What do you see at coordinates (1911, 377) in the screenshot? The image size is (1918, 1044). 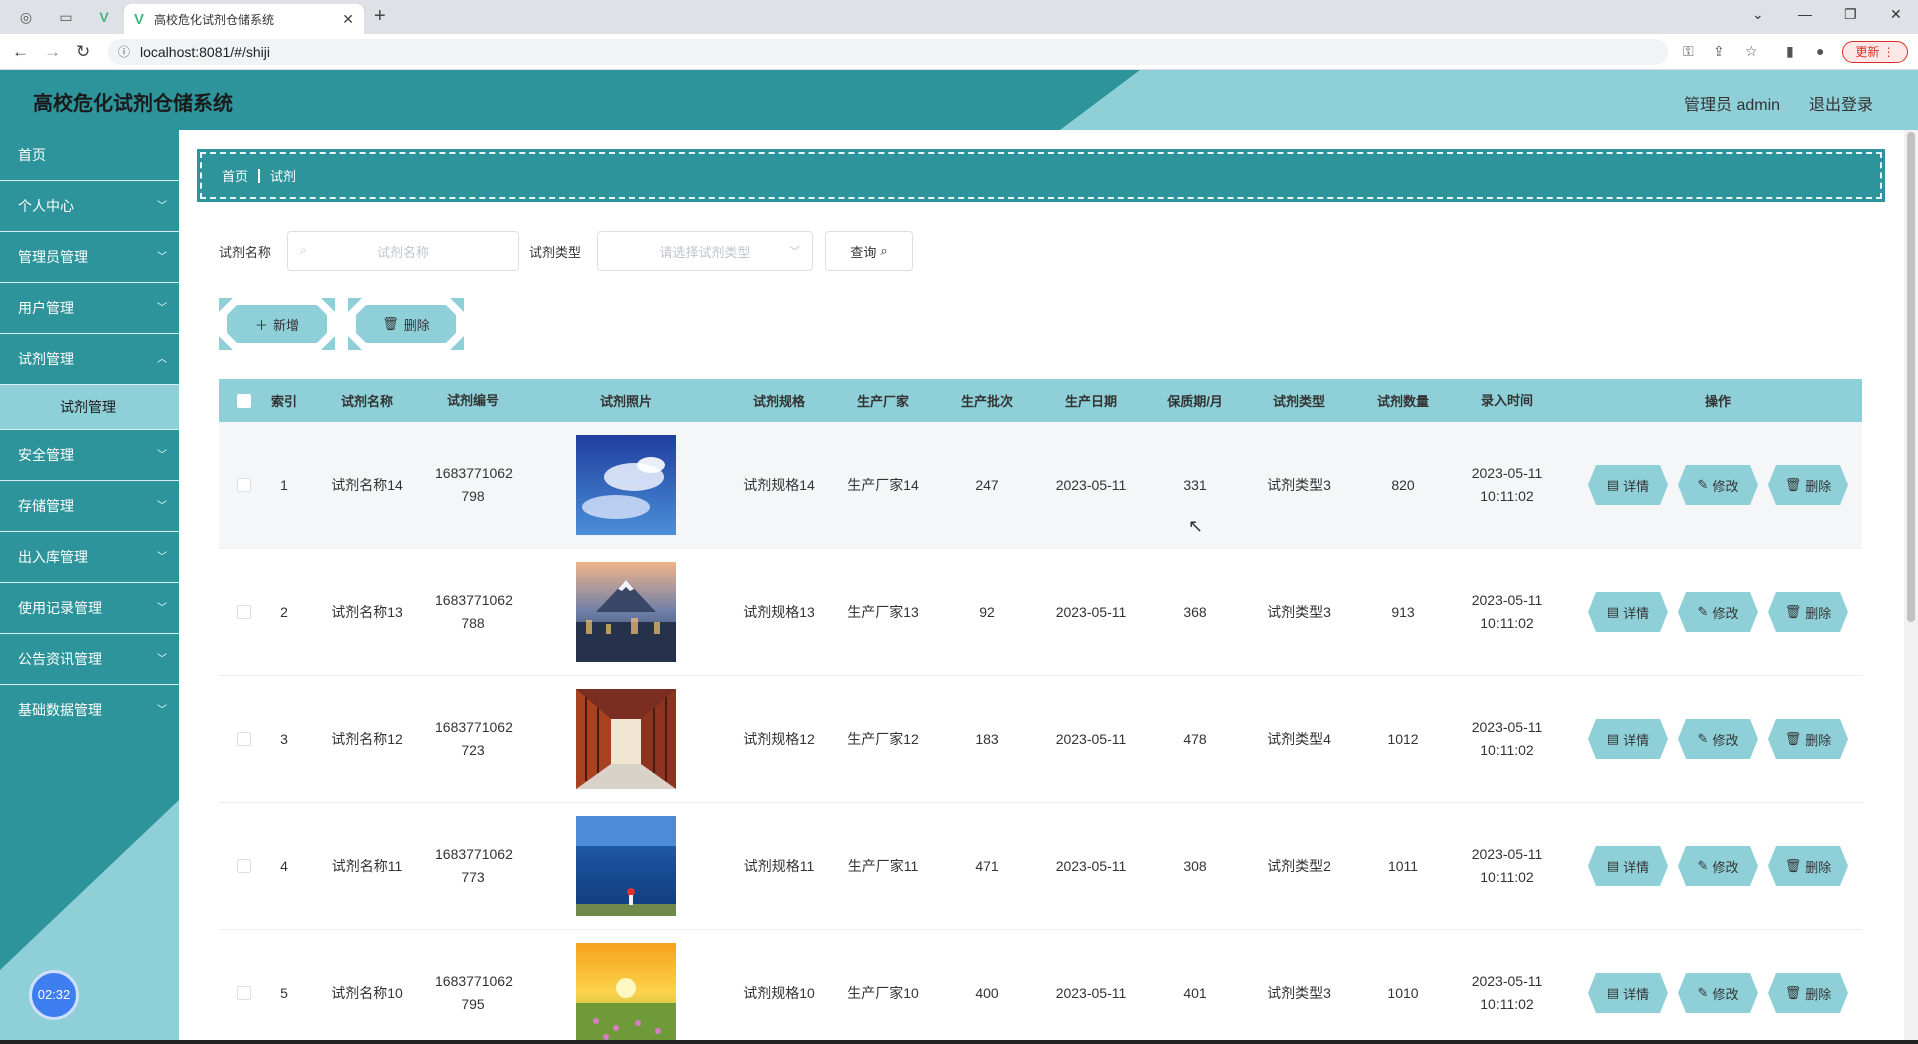 I see `scrollbar-thumb` at bounding box center [1911, 377].